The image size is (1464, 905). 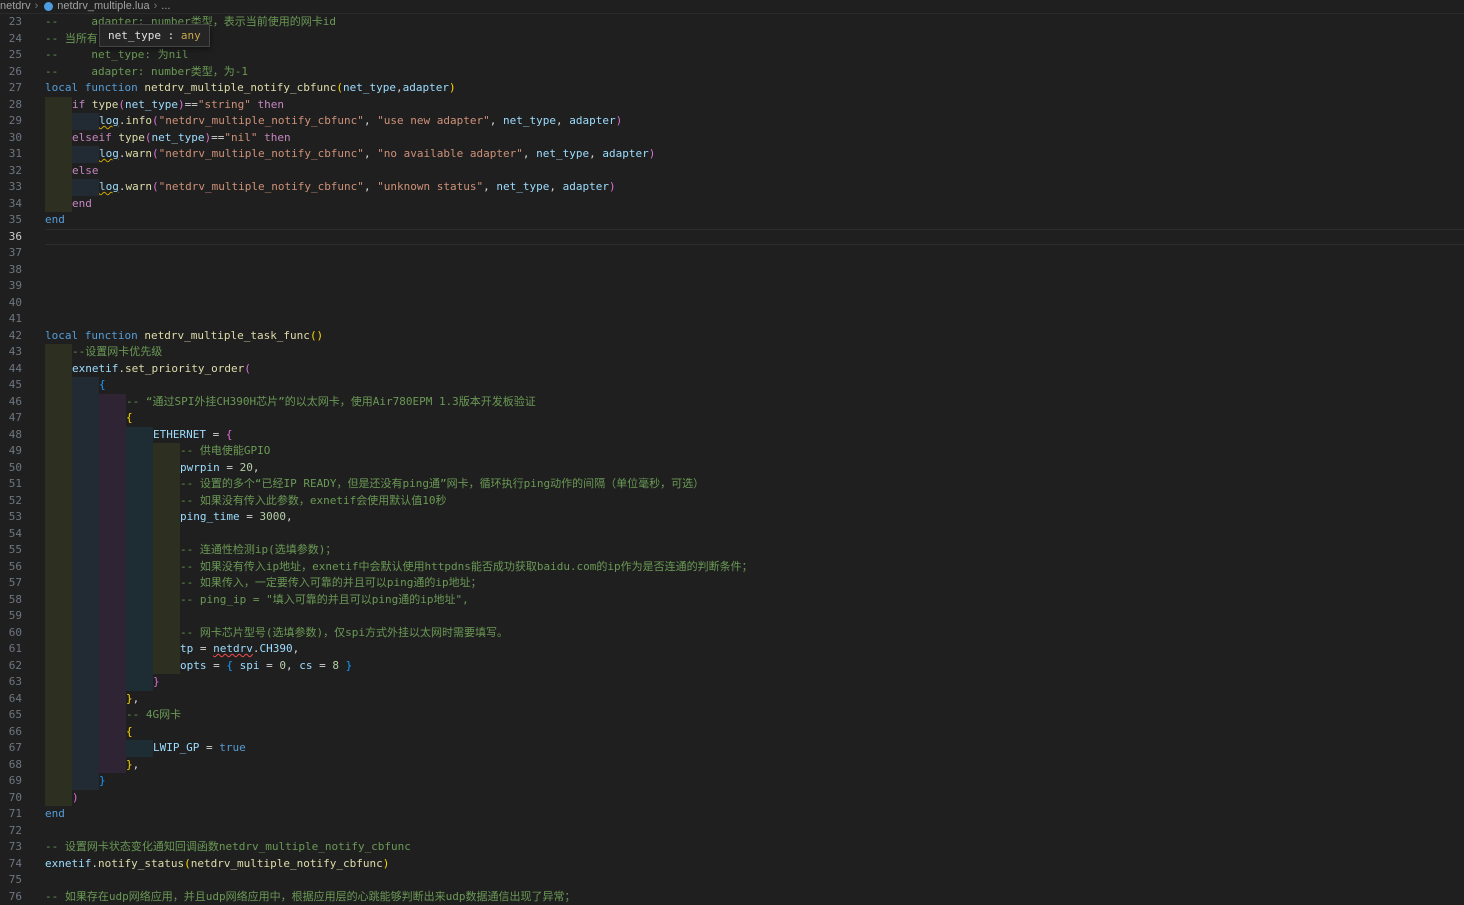 What do you see at coordinates (11, 319) in the screenshot?
I see `line-number: 41` at bounding box center [11, 319].